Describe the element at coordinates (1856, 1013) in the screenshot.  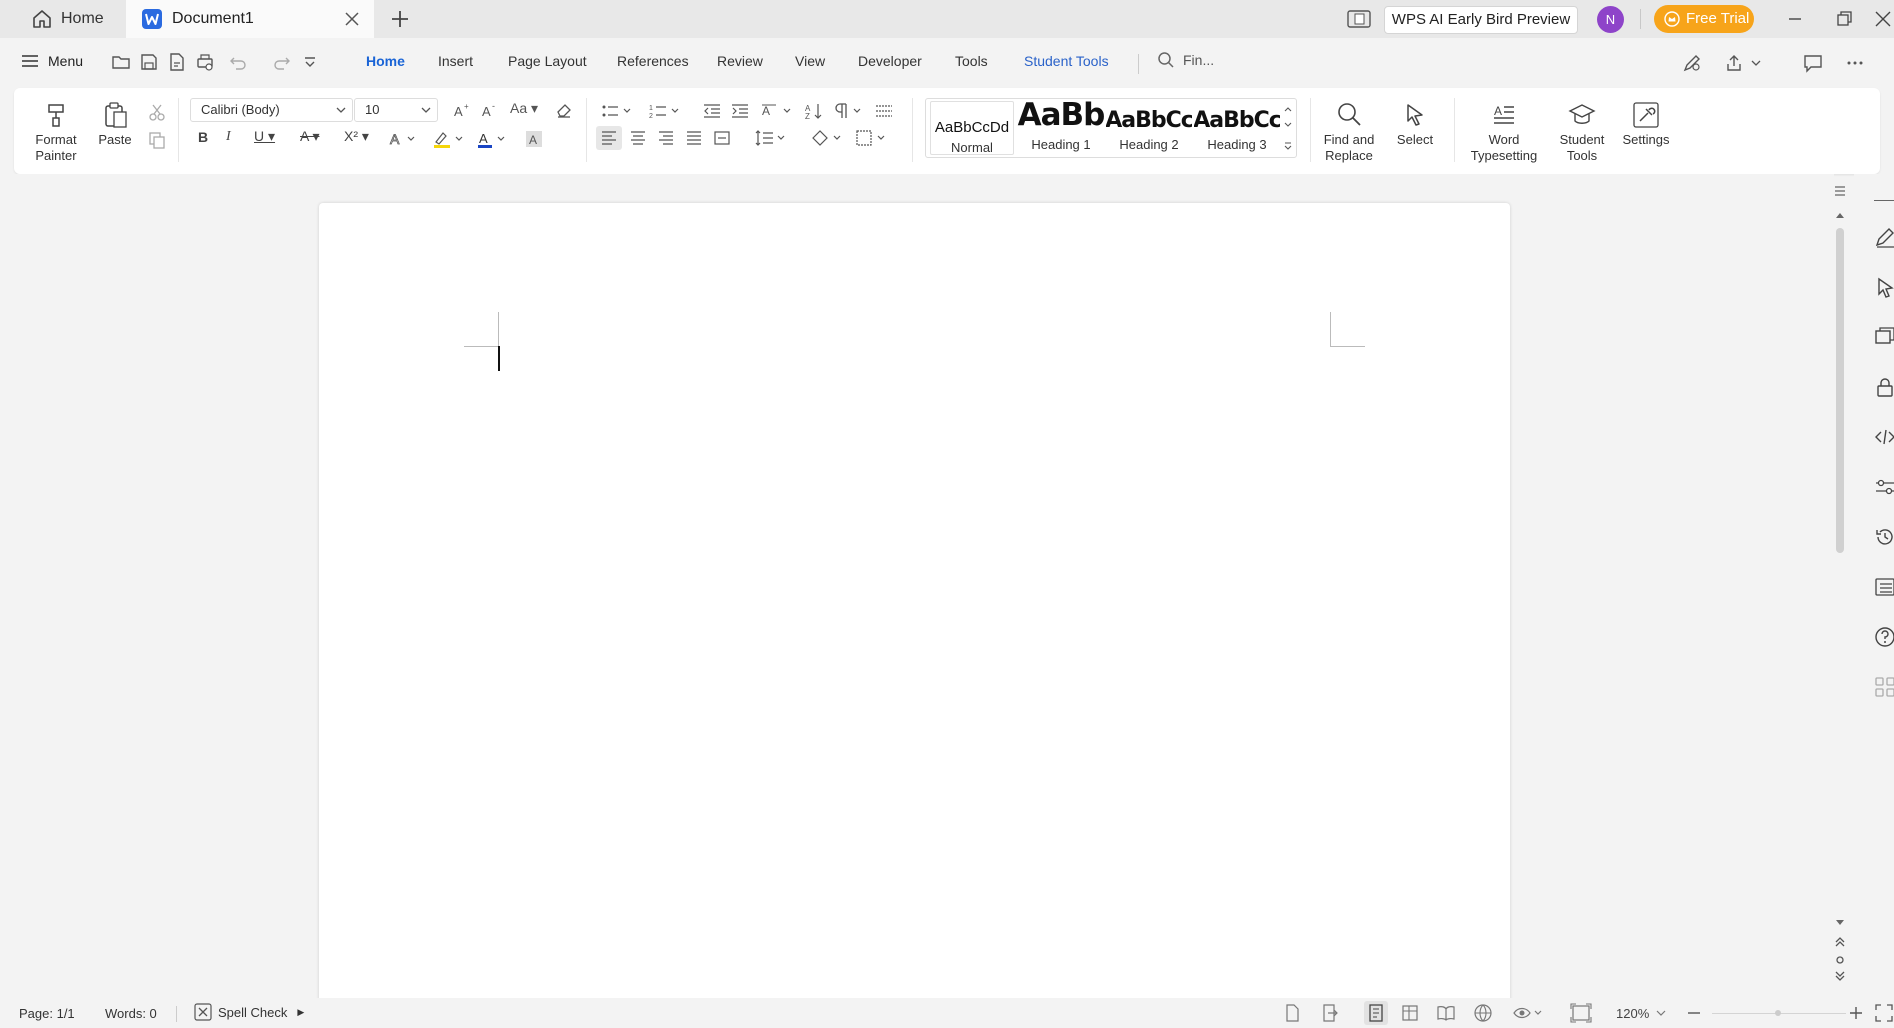
I see `zoom-in-icon` at that location.